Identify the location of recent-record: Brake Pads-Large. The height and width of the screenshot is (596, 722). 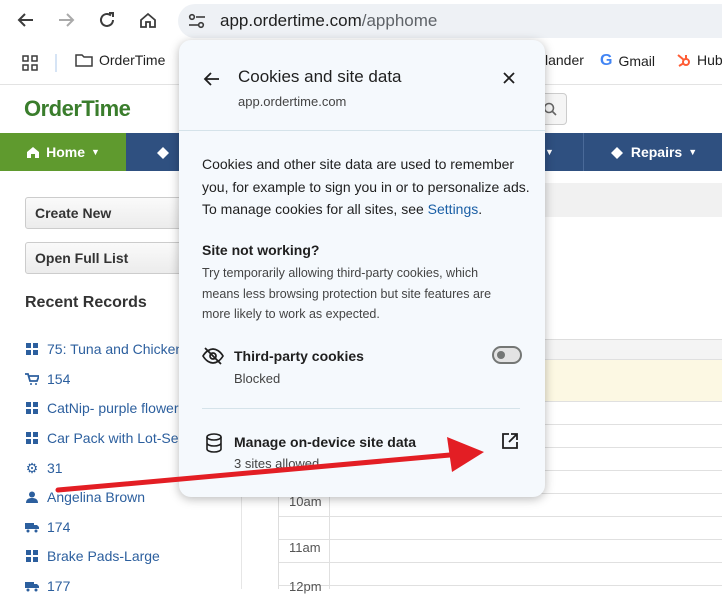
(92, 556).